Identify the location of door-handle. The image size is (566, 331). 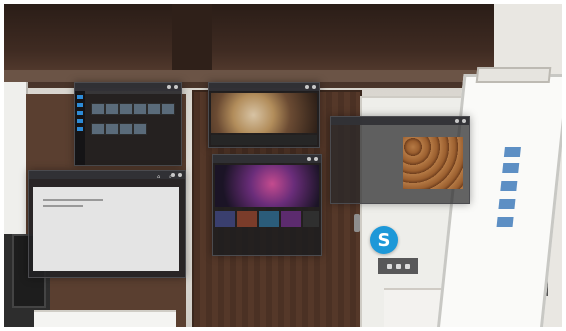
(357, 223).